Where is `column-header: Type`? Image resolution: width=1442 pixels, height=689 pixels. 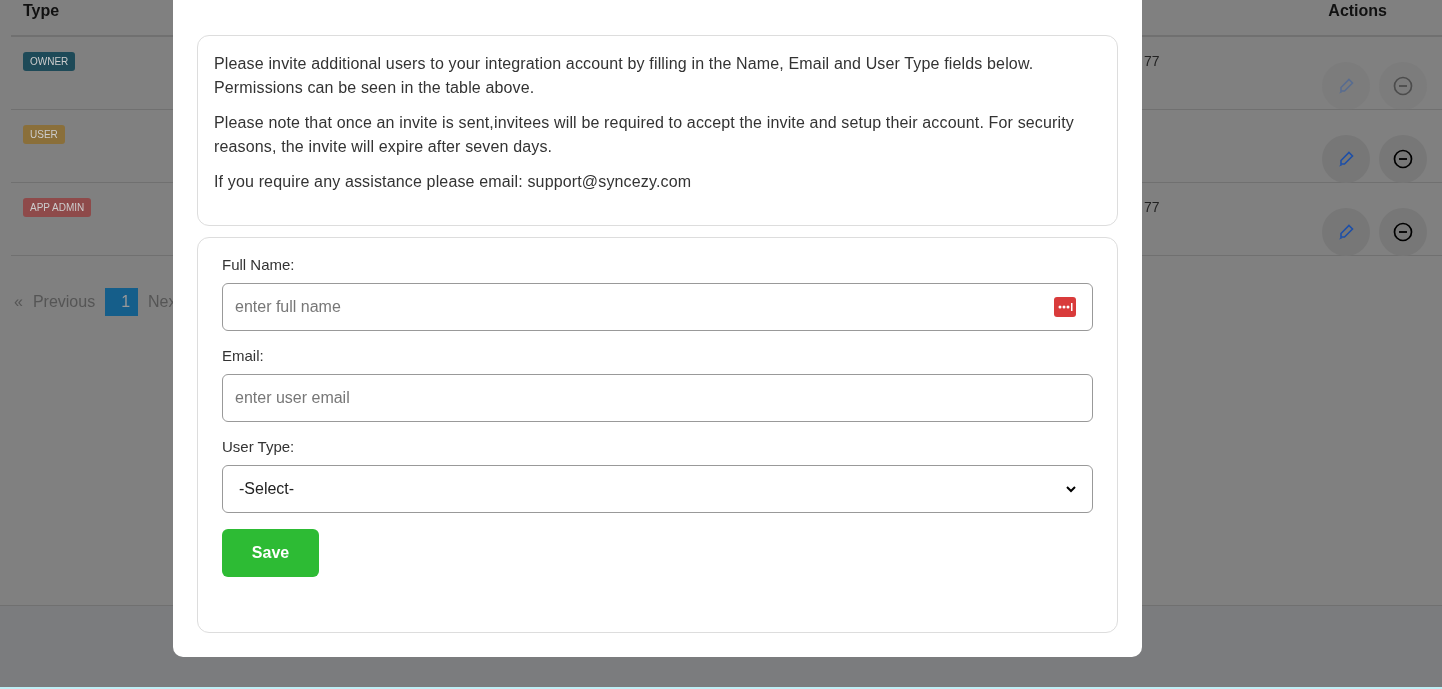 column-header: Type is located at coordinates (41, 11).